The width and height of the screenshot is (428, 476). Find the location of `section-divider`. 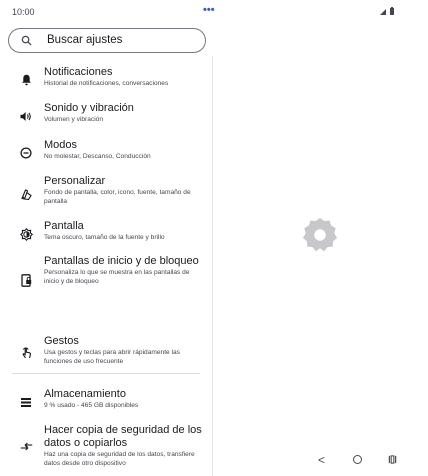

section-divider is located at coordinates (106, 373).